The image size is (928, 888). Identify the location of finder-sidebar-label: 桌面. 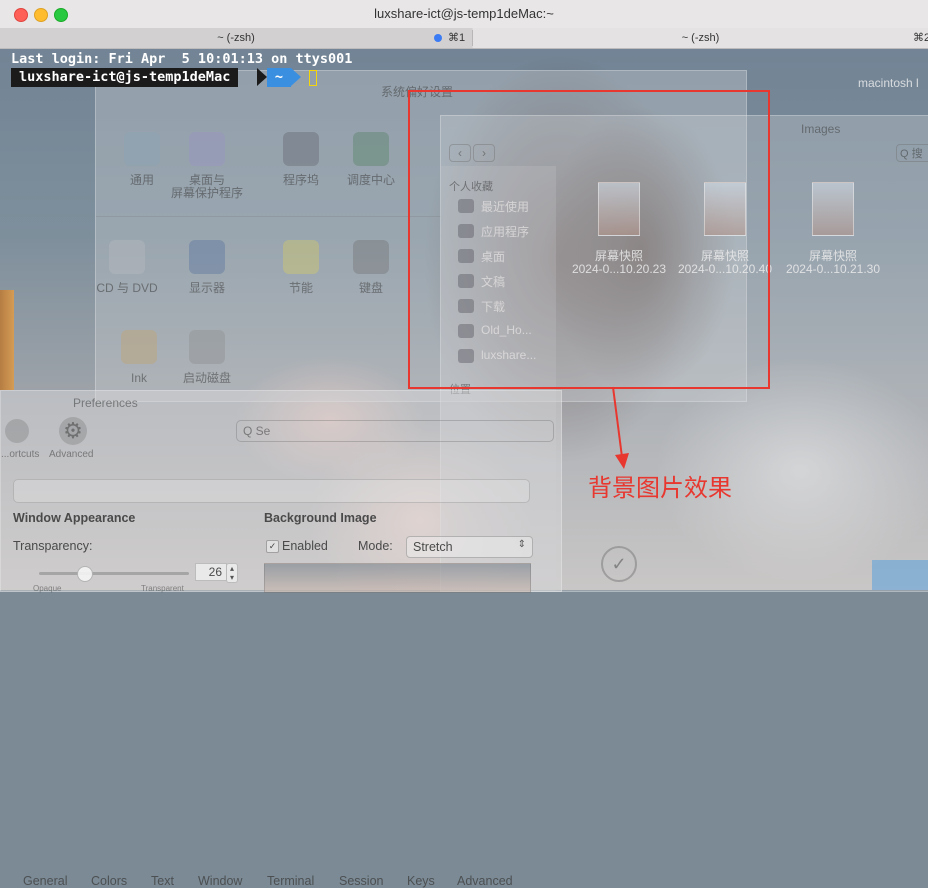
(493, 257).